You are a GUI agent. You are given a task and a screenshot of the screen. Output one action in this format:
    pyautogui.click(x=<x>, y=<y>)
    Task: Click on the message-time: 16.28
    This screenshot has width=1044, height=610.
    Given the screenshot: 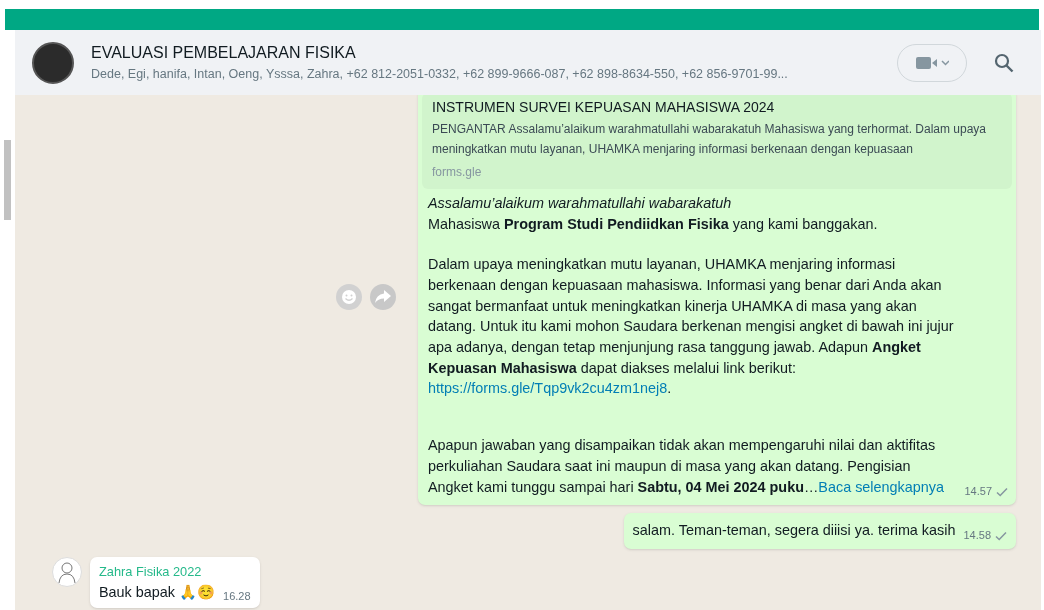 What is the action you would take?
    pyautogui.click(x=237, y=596)
    